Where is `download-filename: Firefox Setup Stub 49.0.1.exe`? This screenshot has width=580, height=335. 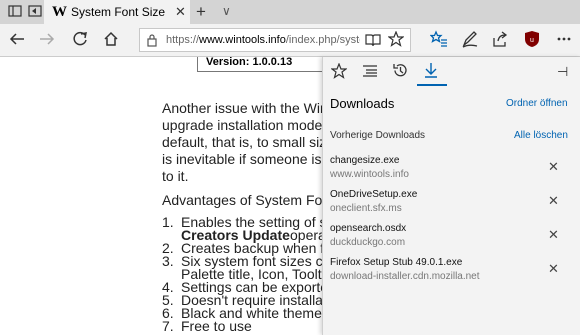
download-filename: Firefox Setup Stub 49.0.1.exe is located at coordinates (396, 262).